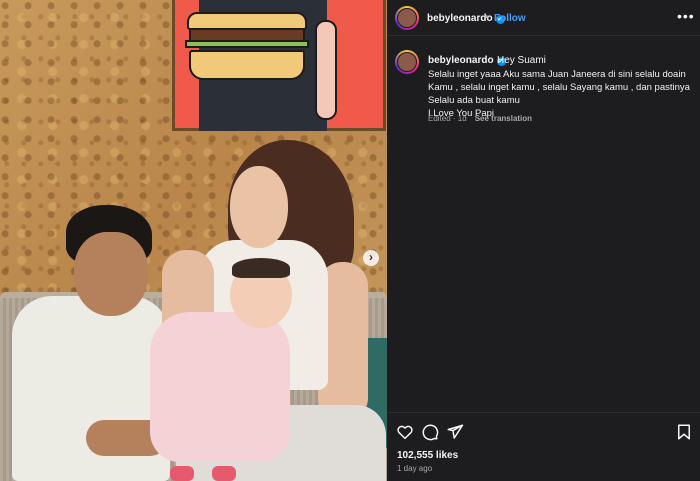 The height and width of the screenshot is (481, 700). Describe the element at coordinates (279, 65) in the screenshot. I see `burger-poster` at that location.